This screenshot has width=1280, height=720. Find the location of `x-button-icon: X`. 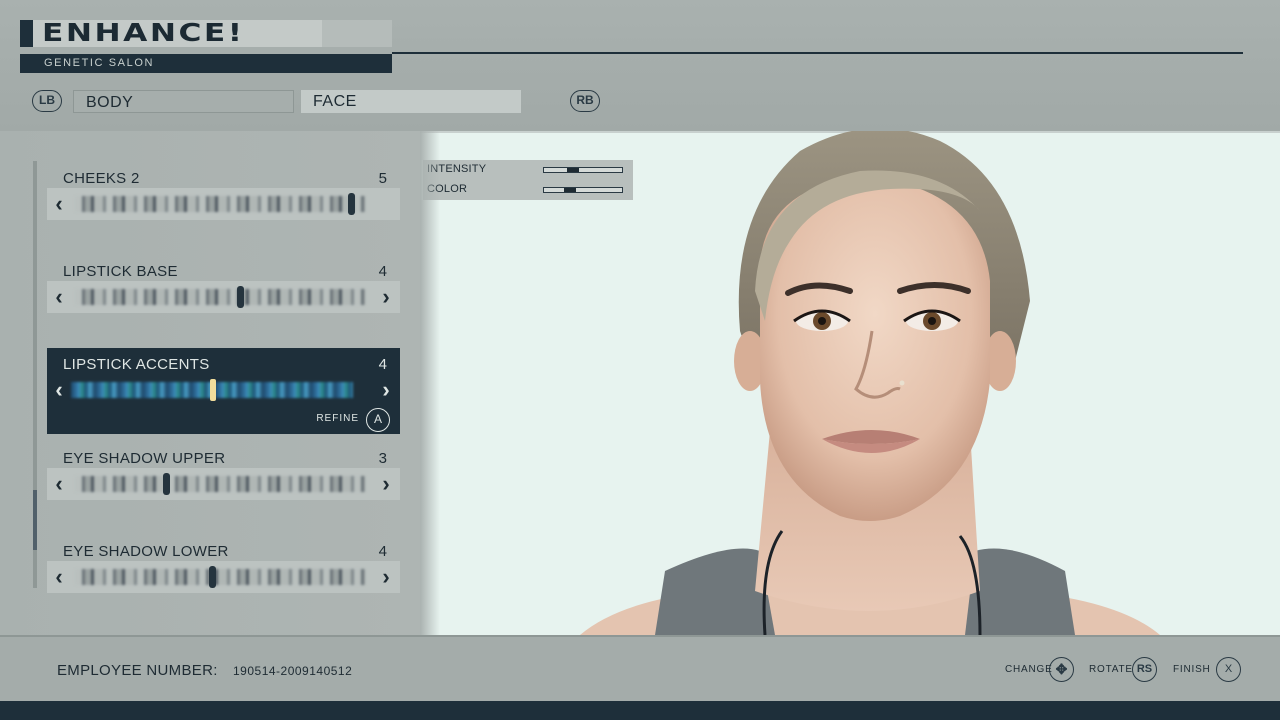

x-button-icon: X is located at coordinates (1228, 669).